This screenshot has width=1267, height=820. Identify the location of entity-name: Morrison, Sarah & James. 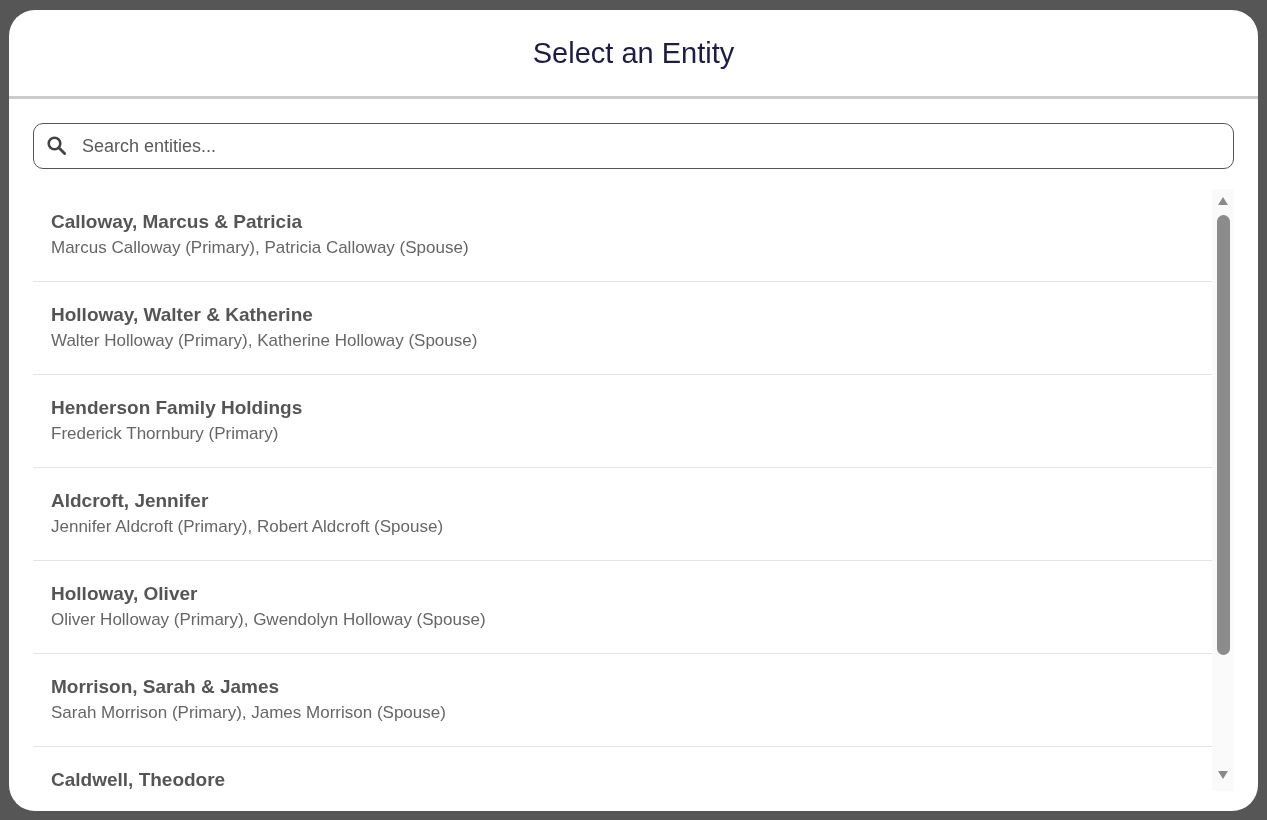
(165, 687).